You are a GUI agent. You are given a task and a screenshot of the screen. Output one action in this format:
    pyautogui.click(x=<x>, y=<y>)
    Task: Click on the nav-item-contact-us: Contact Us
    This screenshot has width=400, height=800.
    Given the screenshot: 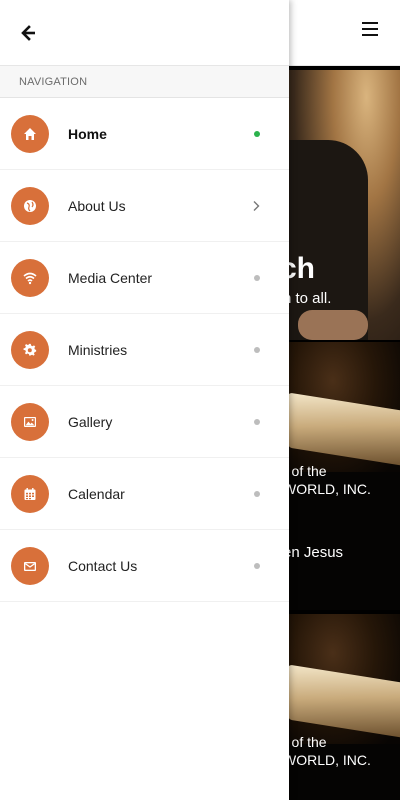 What is the action you would take?
    pyautogui.click(x=144, y=566)
    